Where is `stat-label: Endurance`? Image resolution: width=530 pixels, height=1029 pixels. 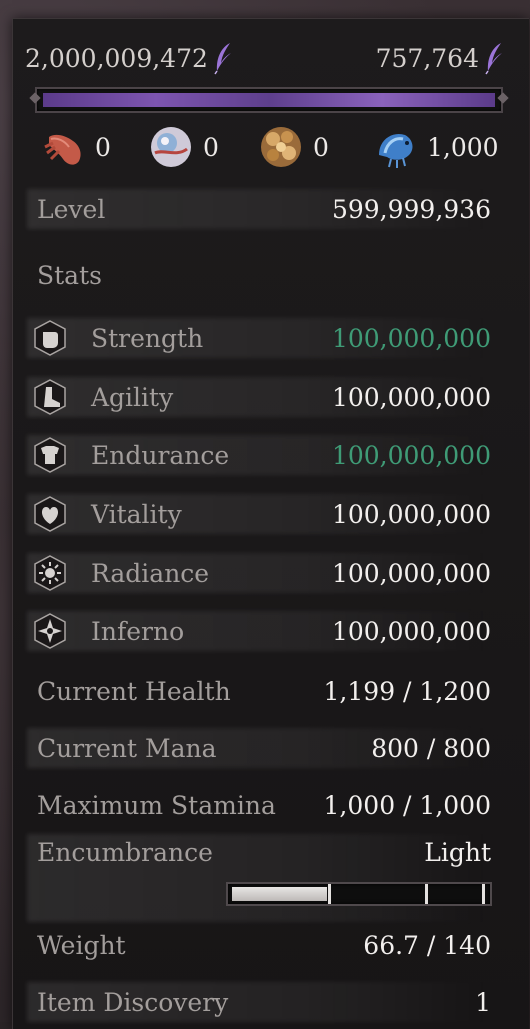
stat-label: Endurance is located at coordinates (160, 455).